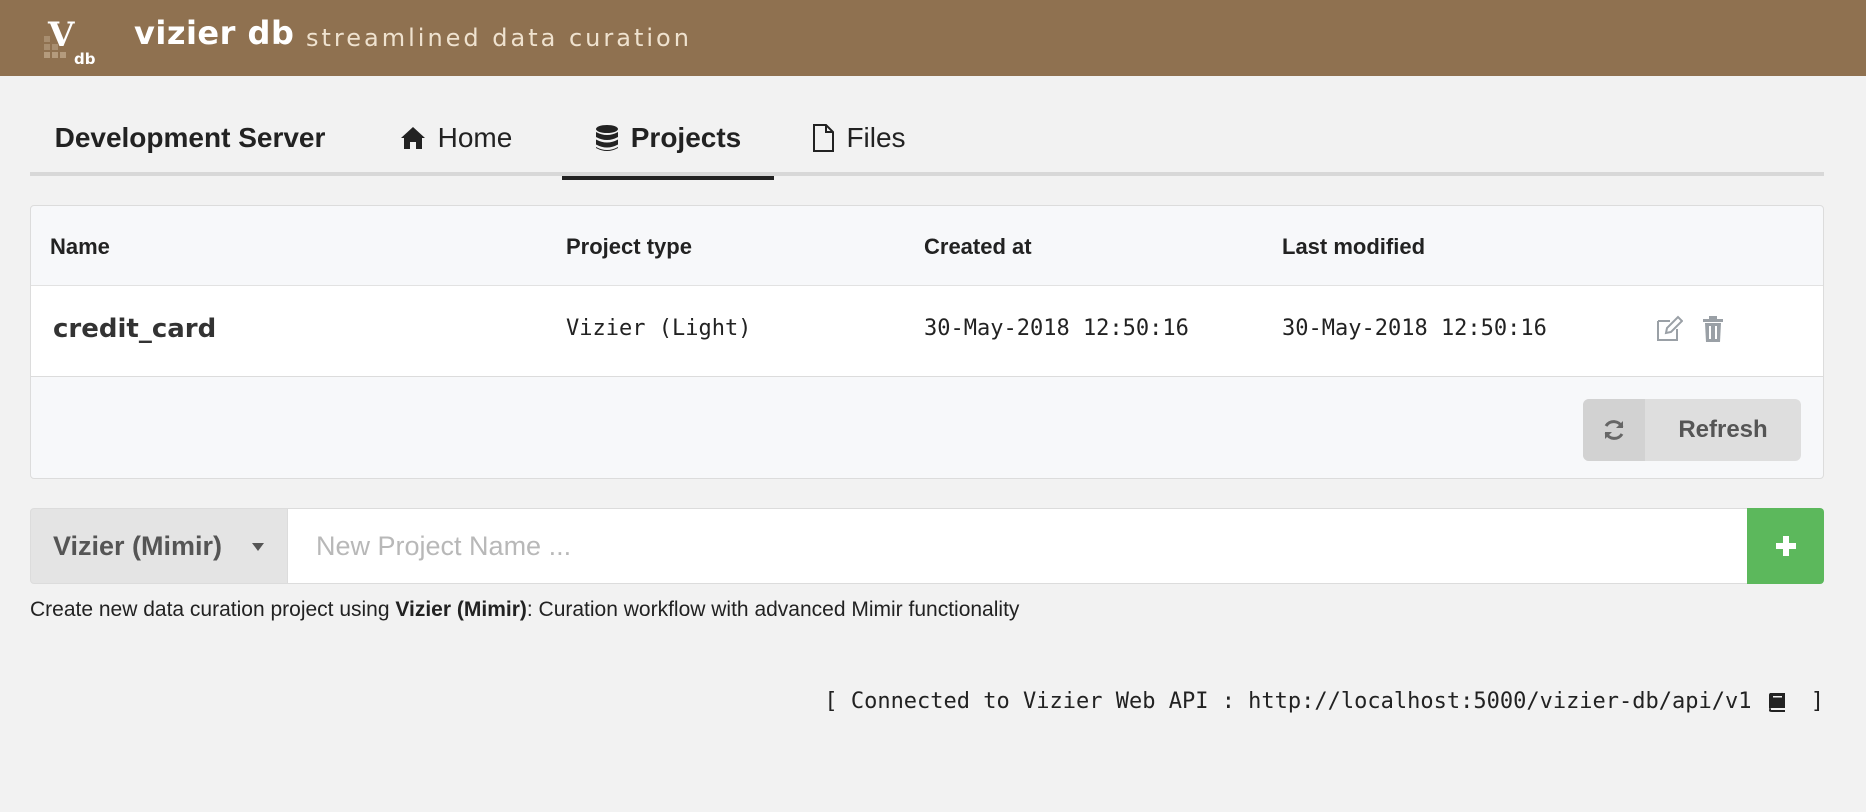  I want to click on add-project-button, so click(1785, 546).